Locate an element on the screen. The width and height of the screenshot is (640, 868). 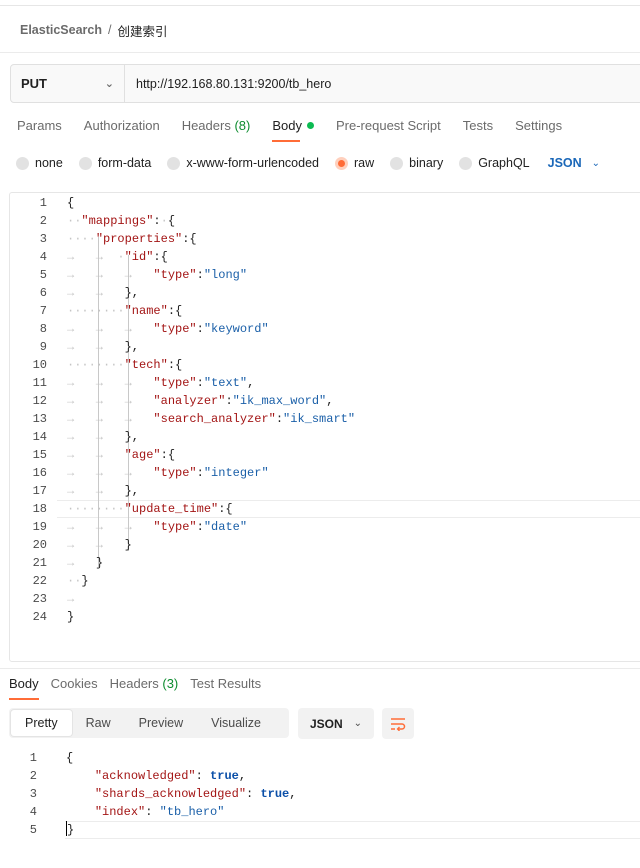
radio-x-www-form-urlencoded: x-www-form-urlencoded is located at coordinates (243, 163).